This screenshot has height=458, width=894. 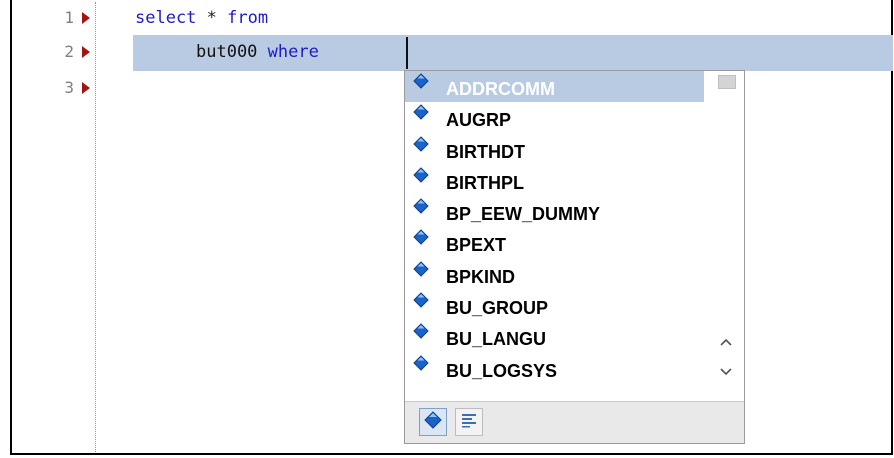 I want to click on autocomplete-item: BU_LOGSYS, so click(x=555, y=368).